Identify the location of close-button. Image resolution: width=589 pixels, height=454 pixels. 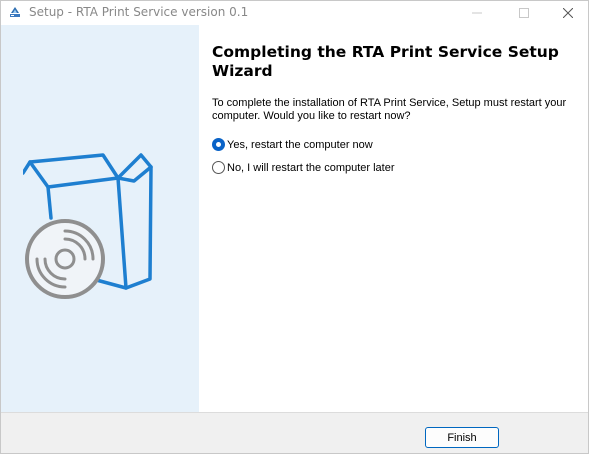
(567, 13).